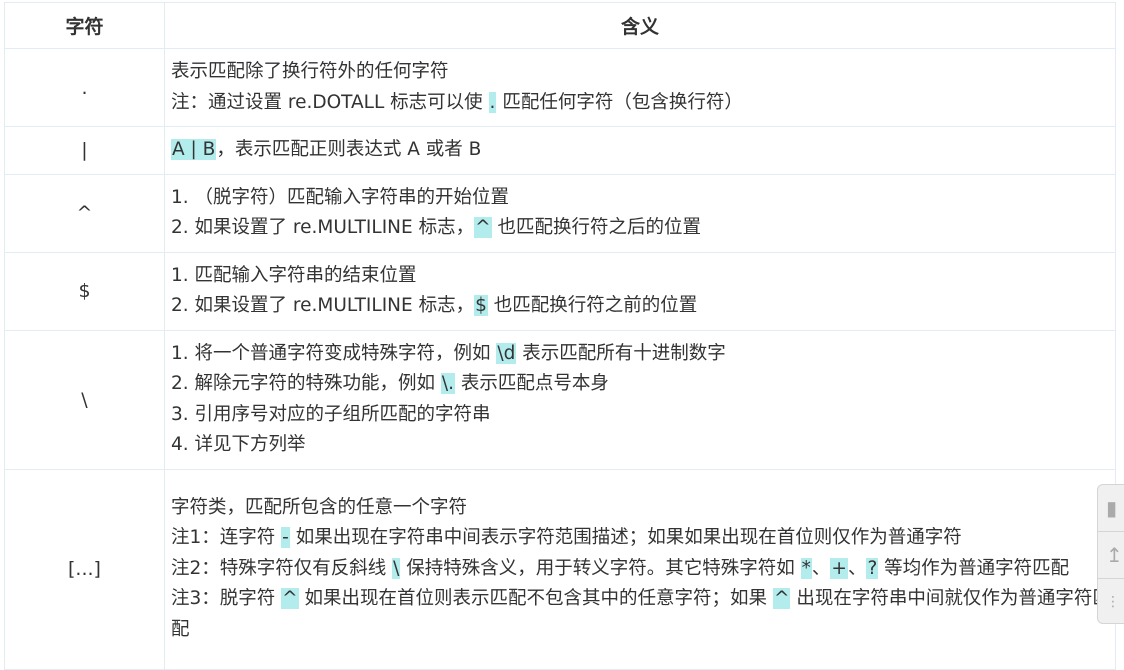 This screenshot has width=1124, height=670. I want to click on meaning-cell: A | B，表示匹配正则表达式 A 或者 B, so click(640, 150).